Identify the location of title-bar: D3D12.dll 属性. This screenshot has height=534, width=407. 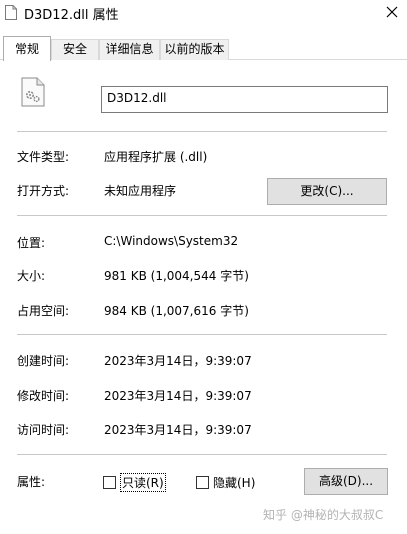
(203, 13).